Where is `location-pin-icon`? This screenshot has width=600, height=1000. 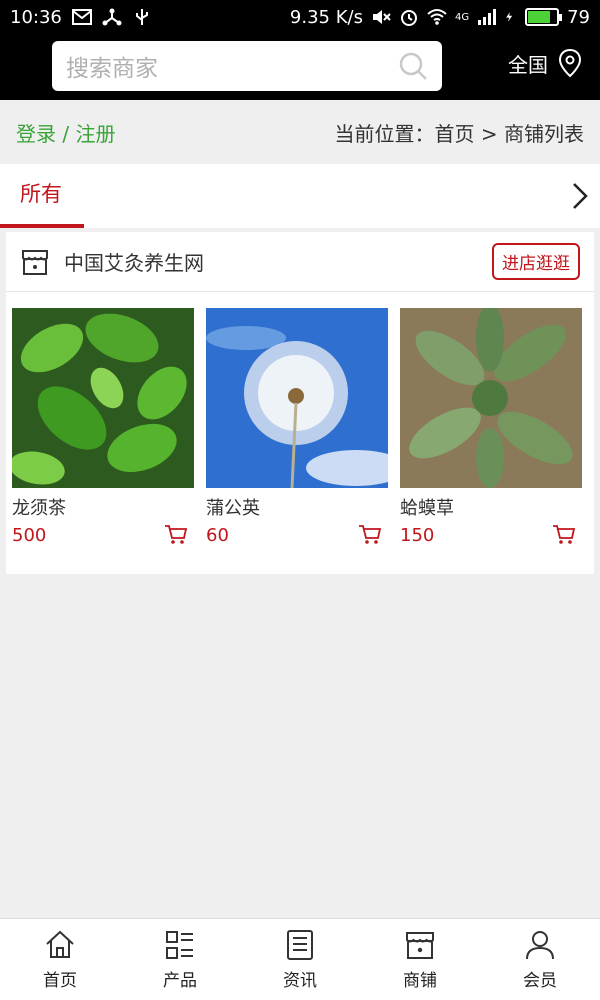 location-pin-icon is located at coordinates (570, 63).